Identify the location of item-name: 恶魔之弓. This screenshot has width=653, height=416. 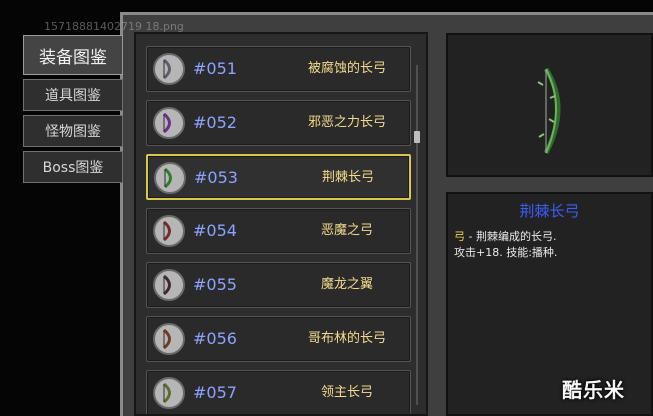
(346, 230).